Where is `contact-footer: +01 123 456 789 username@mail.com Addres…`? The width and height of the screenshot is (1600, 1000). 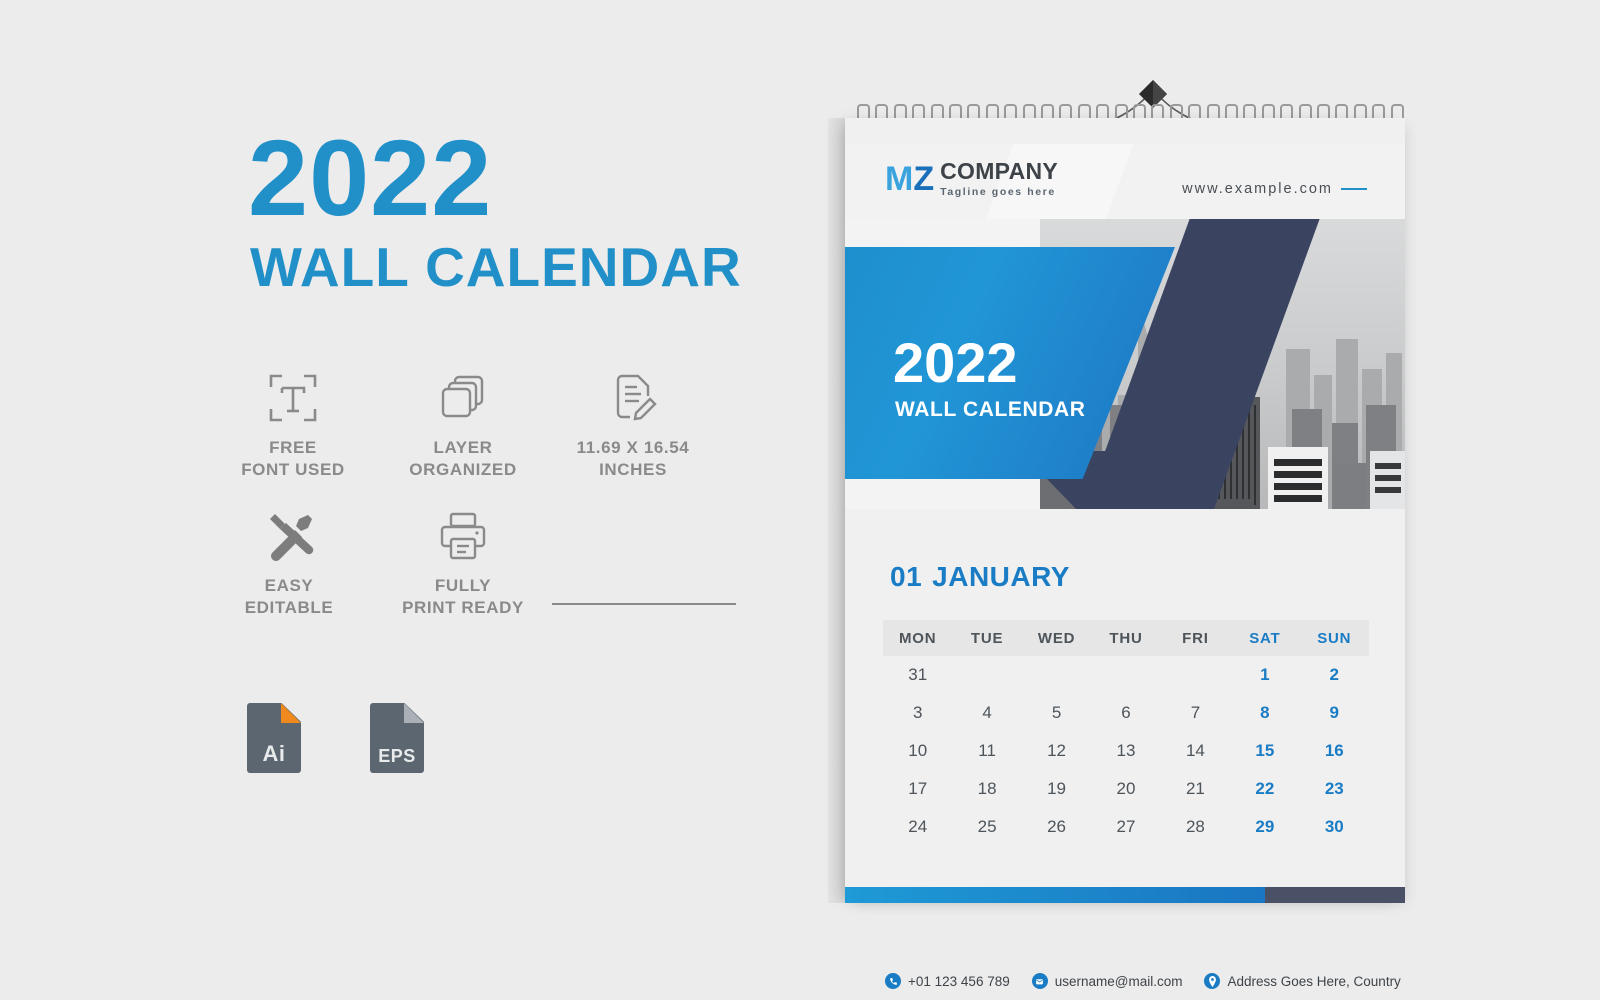 contact-footer: +01 123 456 789 username@mail.com Addres… is located at coordinates (1143, 981).